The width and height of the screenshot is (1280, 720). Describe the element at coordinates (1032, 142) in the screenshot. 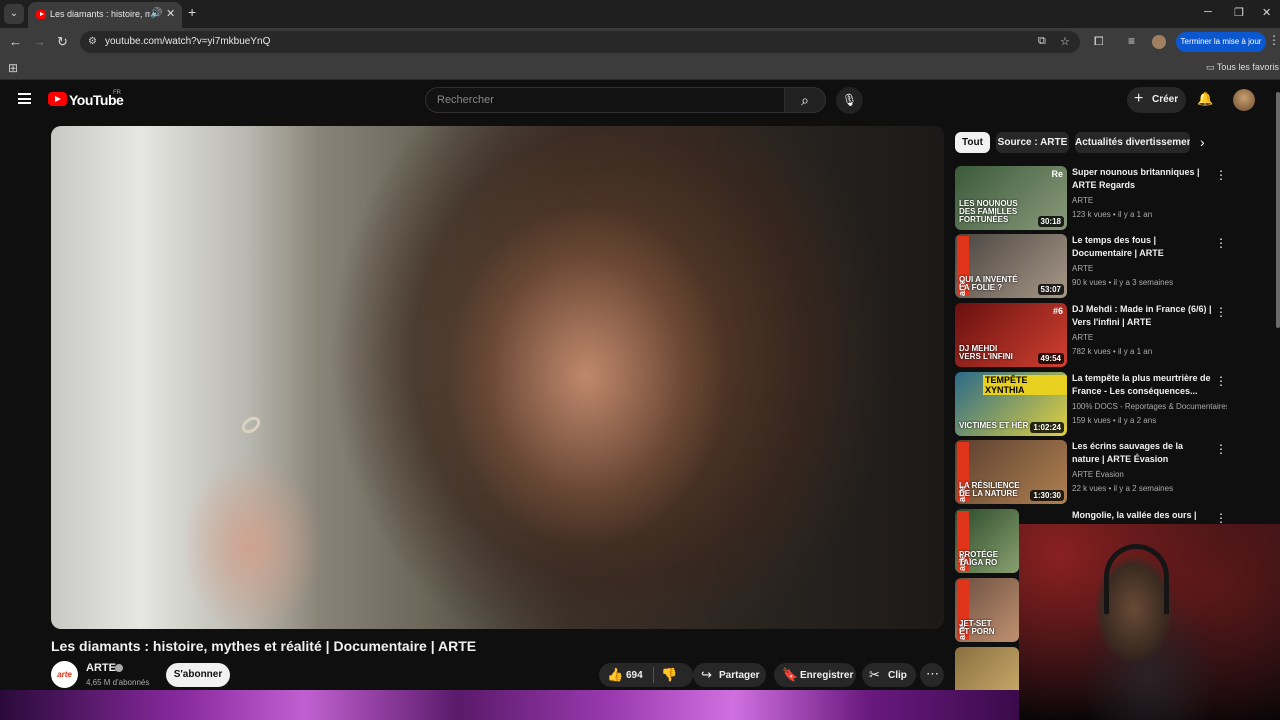

I see `chip-source-arte: Source : ARTE` at that location.